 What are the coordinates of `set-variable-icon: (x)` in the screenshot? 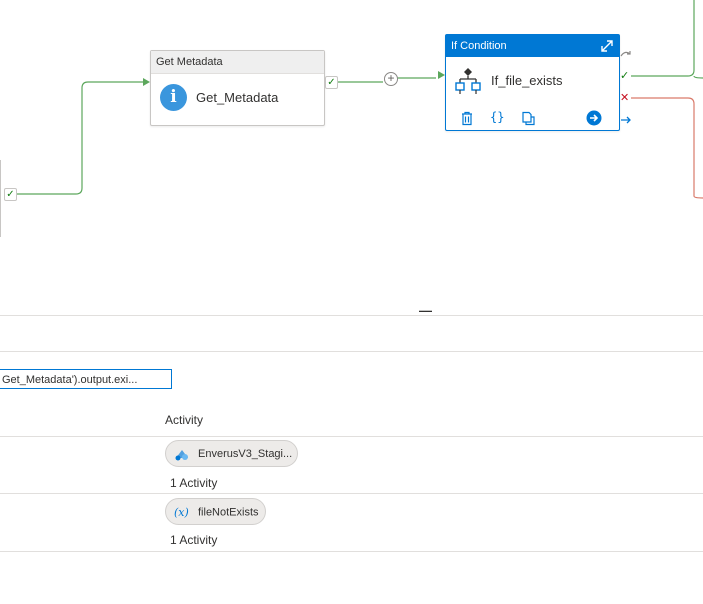 It's located at (181, 512).